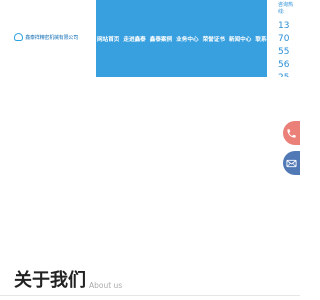  What do you see at coordinates (106, 285) in the screenshot?
I see `about-subtitle: About us` at bounding box center [106, 285].